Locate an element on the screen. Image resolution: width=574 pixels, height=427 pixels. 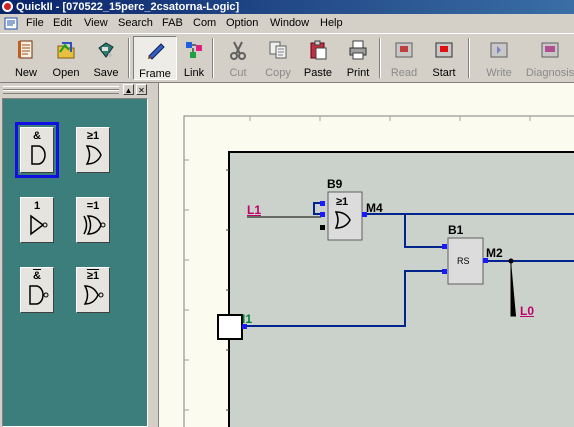
junction-dot is located at coordinates (511, 261).